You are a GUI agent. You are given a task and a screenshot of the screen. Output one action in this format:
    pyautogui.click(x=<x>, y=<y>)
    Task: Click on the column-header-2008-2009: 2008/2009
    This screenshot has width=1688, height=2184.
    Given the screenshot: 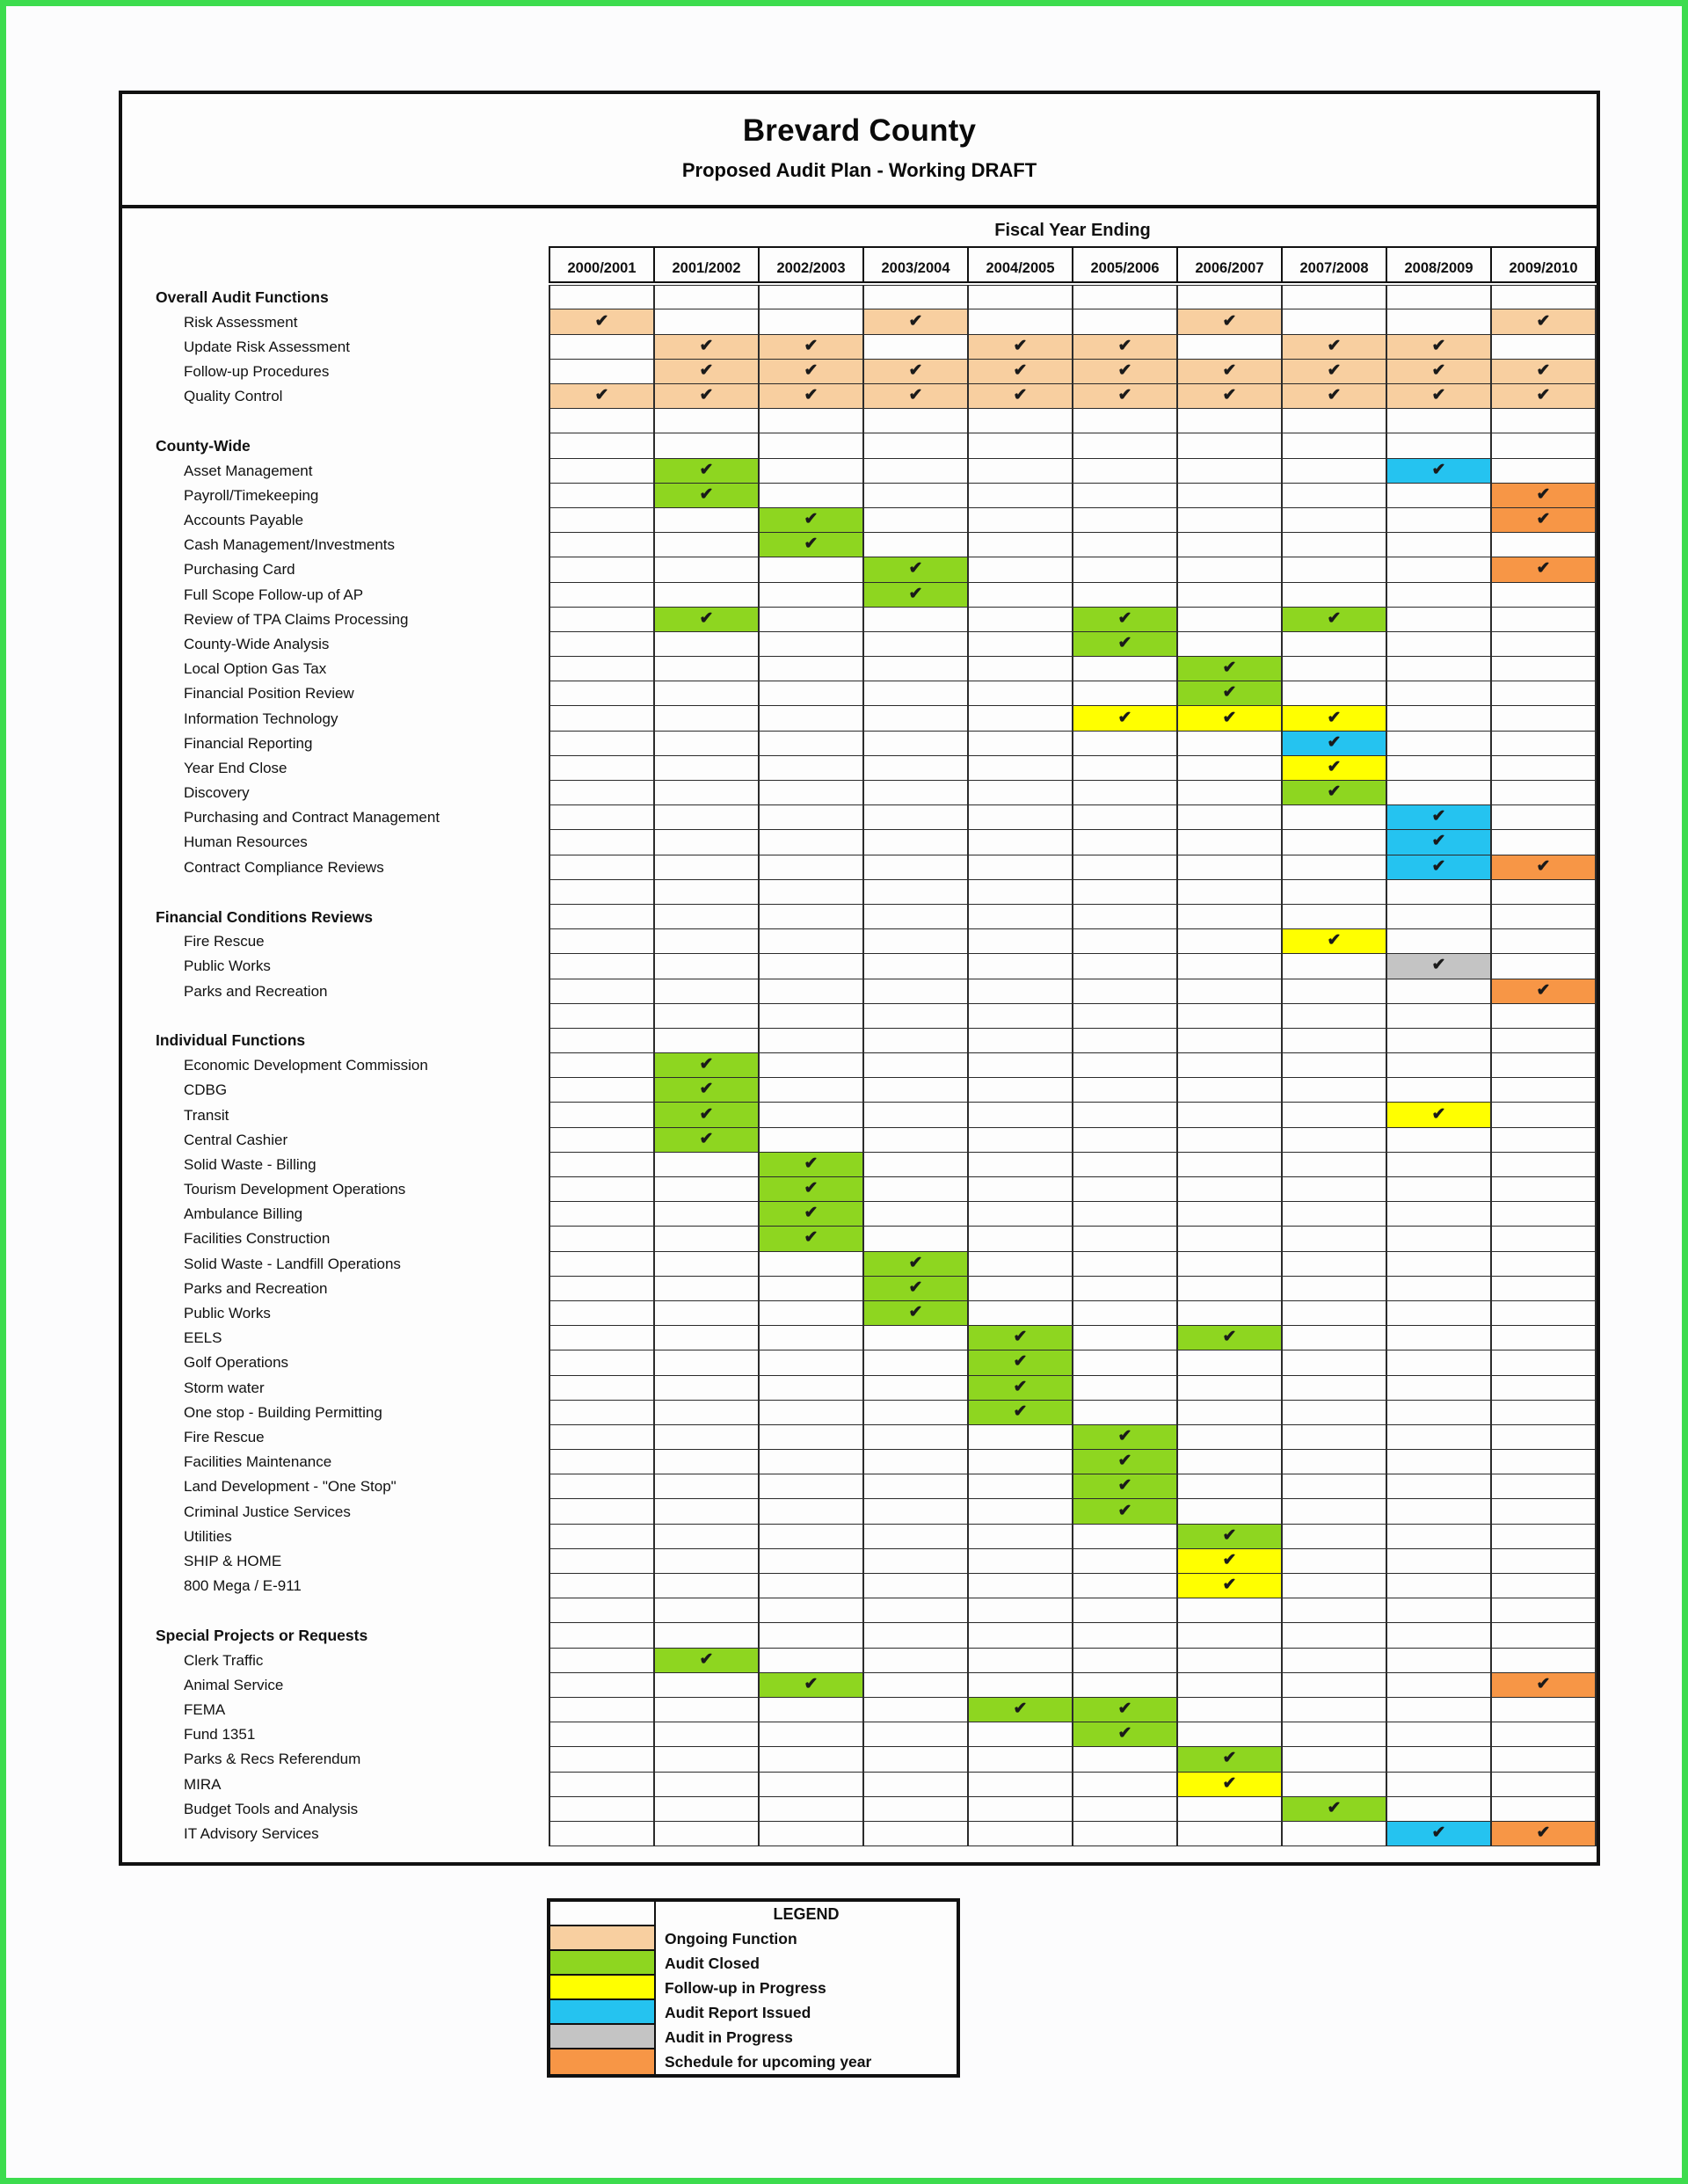 What is the action you would take?
    pyautogui.click(x=1439, y=265)
    